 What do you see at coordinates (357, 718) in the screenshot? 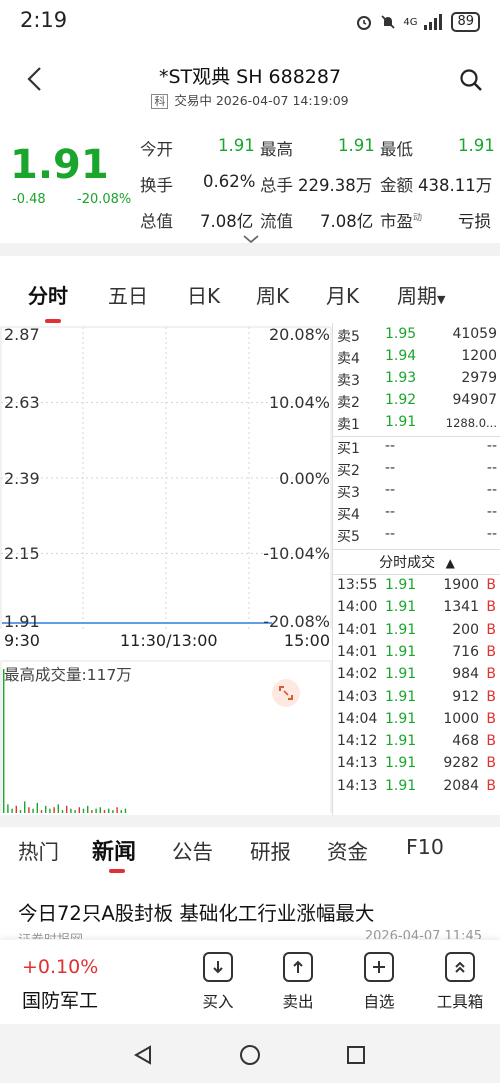
I see `trade-time: 14:04` at bounding box center [357, 718].